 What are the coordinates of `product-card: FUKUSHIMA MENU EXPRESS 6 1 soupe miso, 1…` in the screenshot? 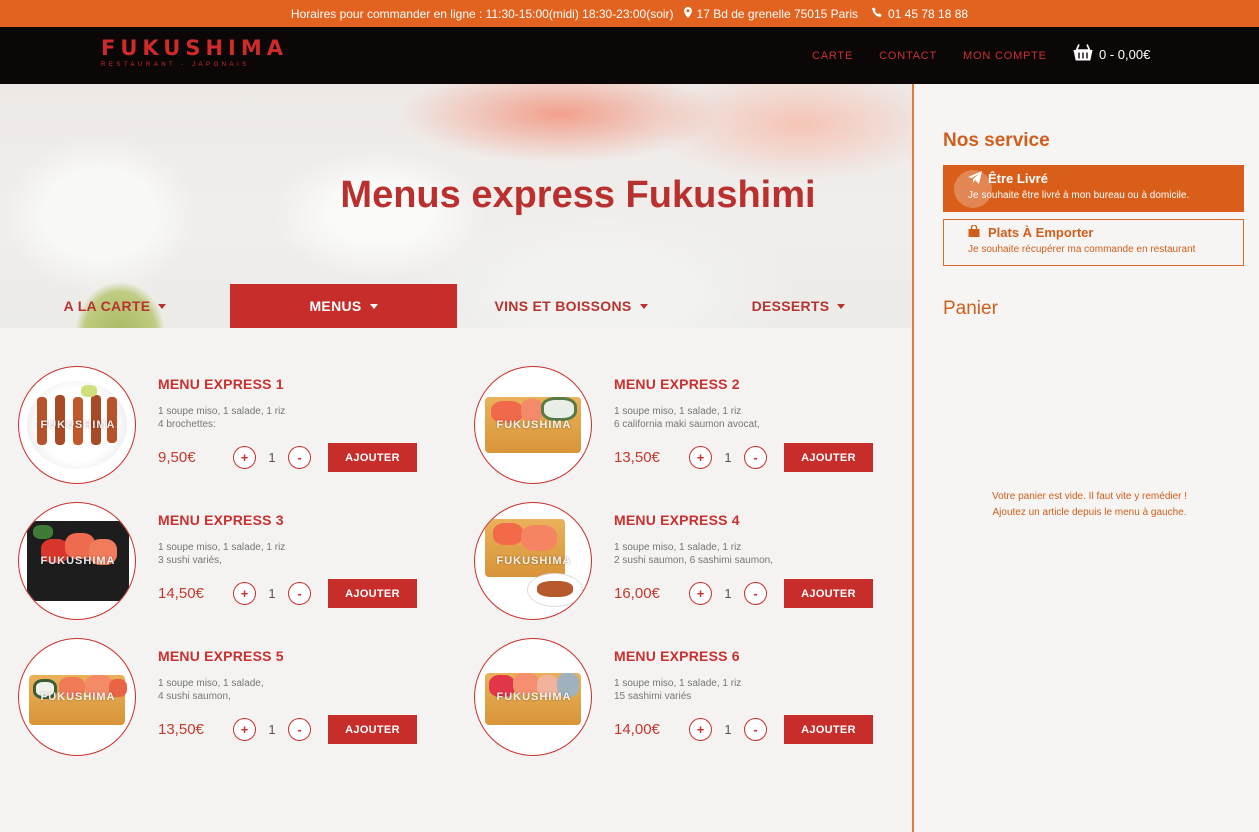 It's located at (694, 698).